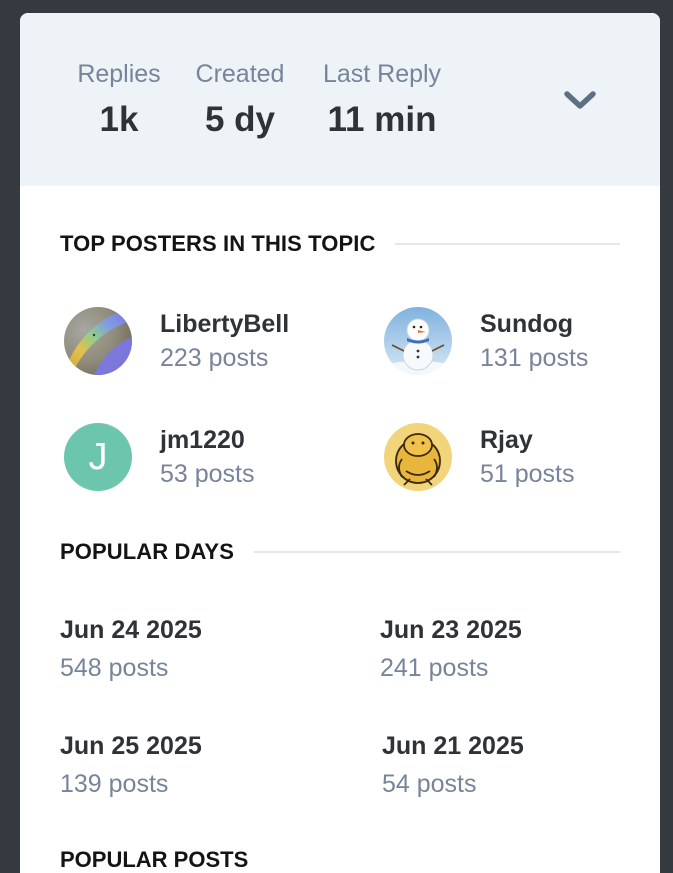  I want to click on snowman-avatar-image, so click(418, 341).